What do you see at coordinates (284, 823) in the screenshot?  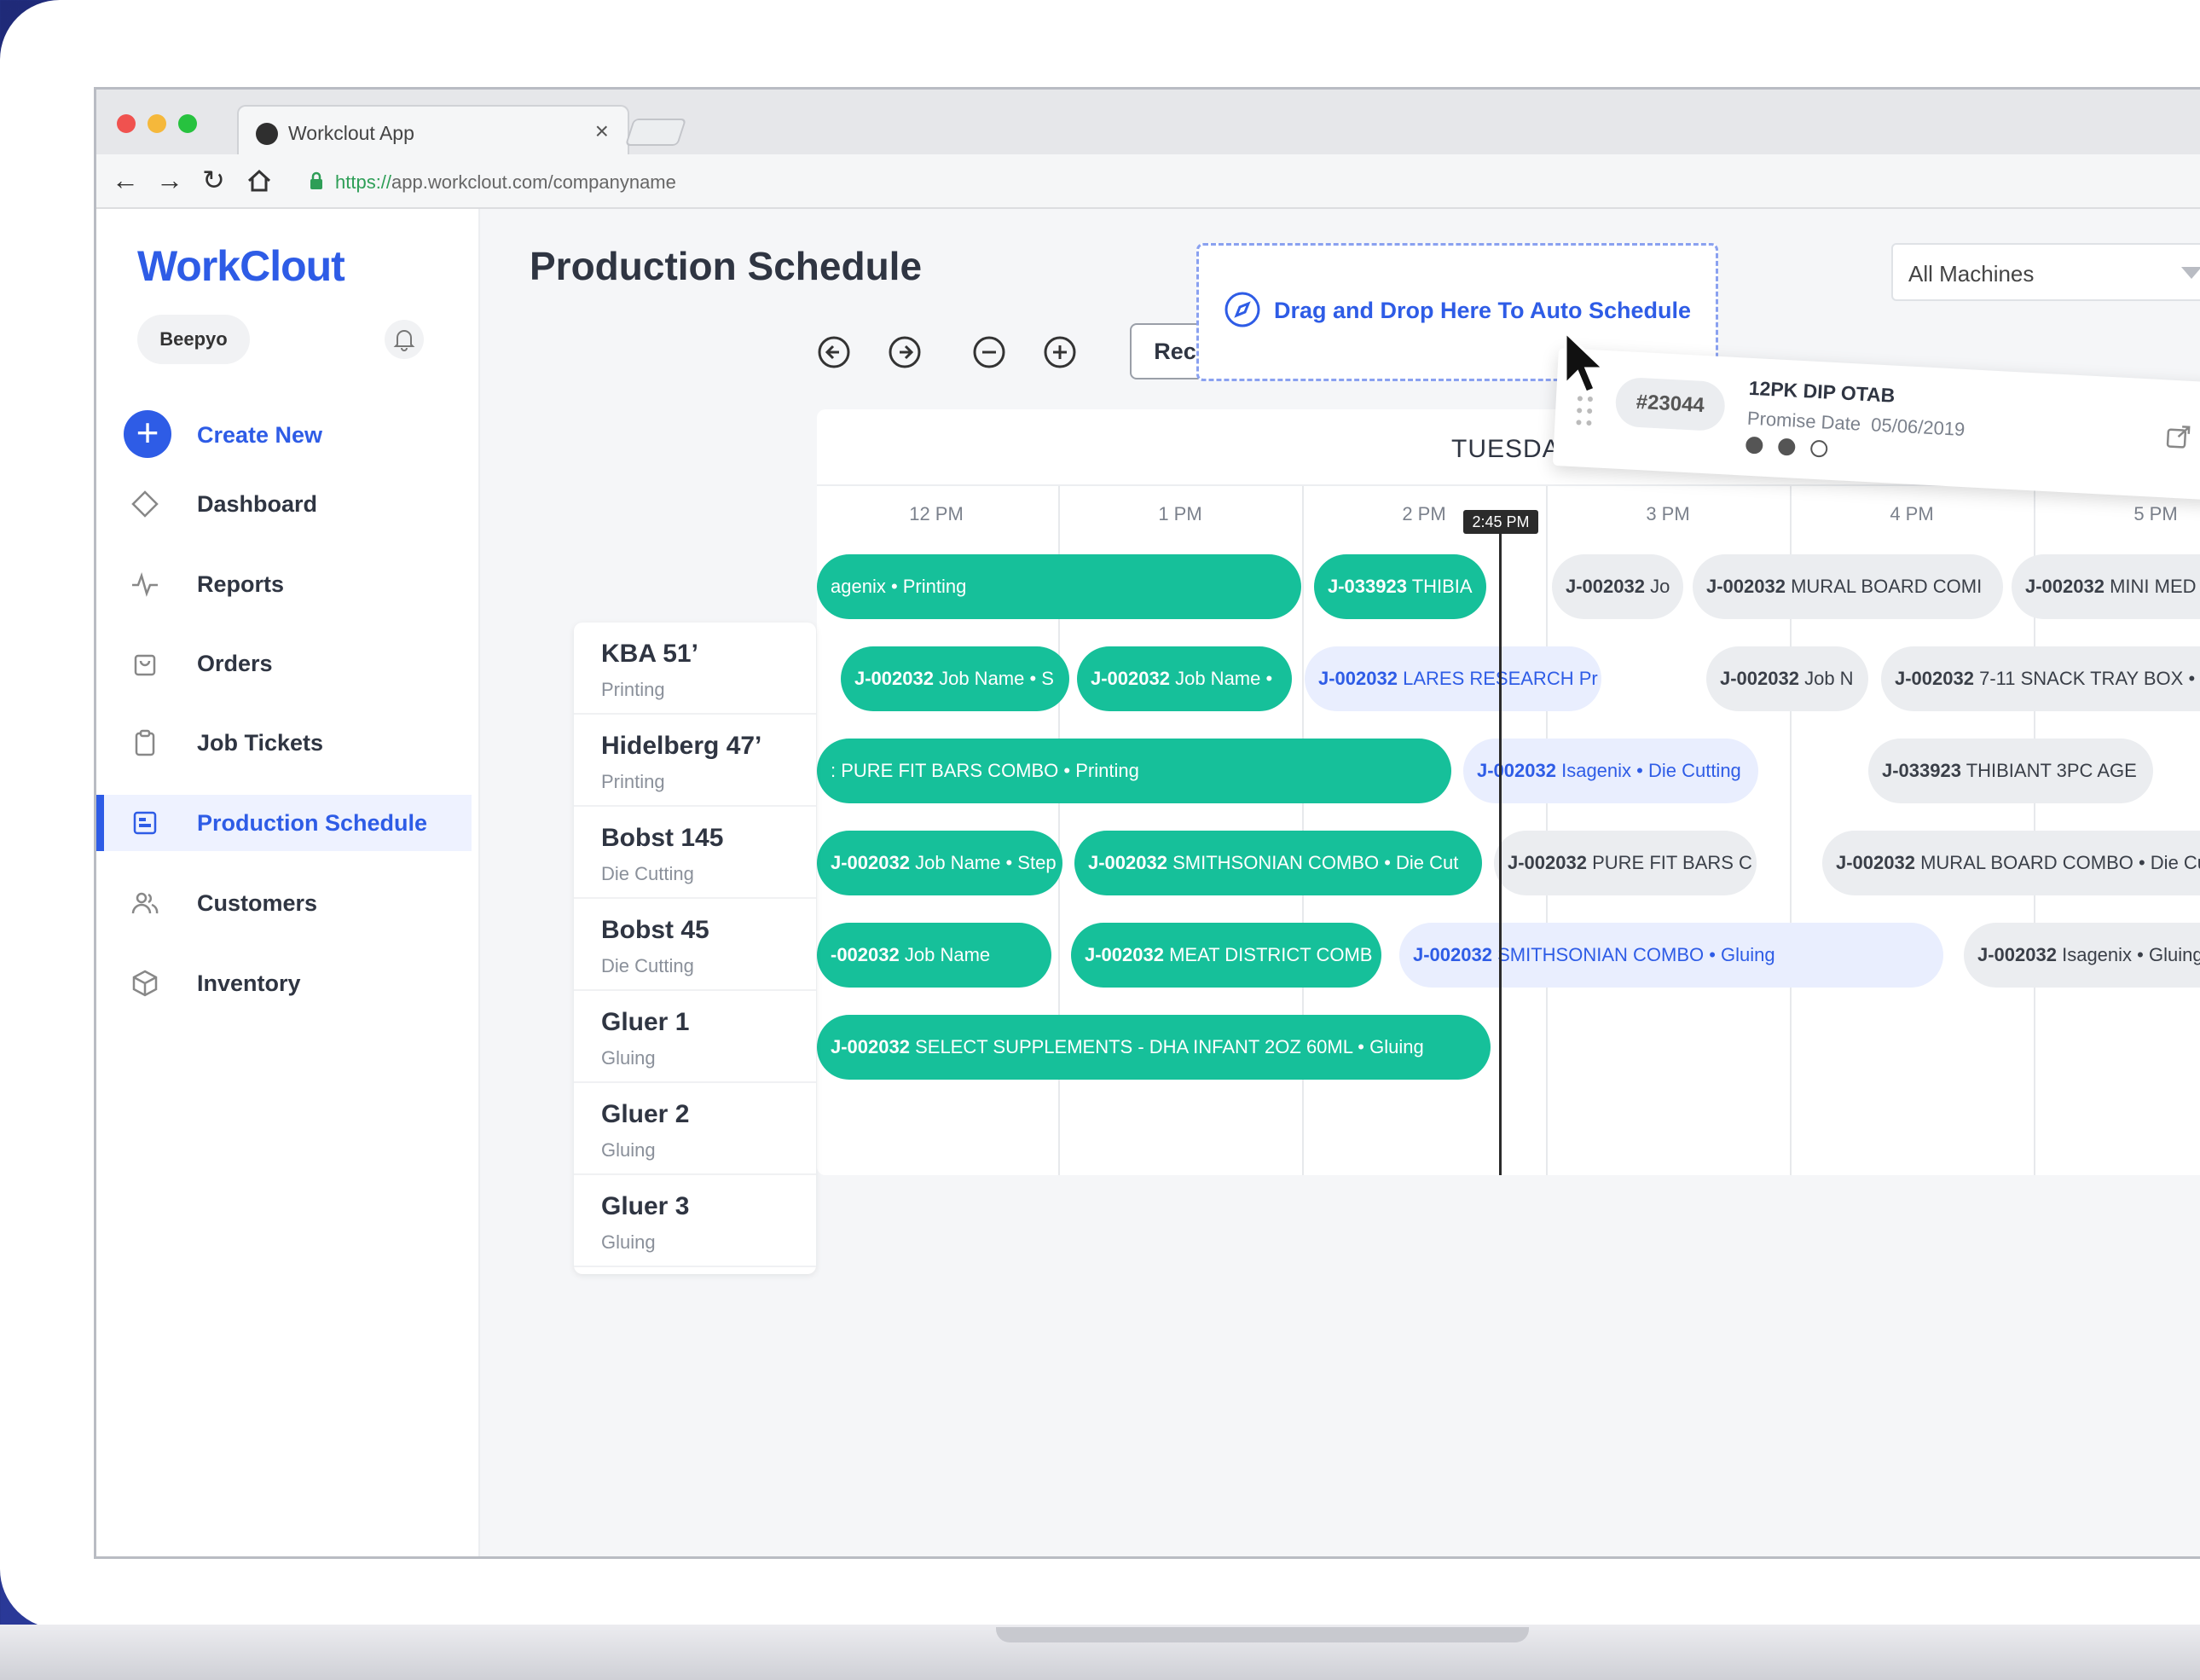 I see `sidebar-item-production-schedule: Production Schedule` at bounding box center [284, 823].